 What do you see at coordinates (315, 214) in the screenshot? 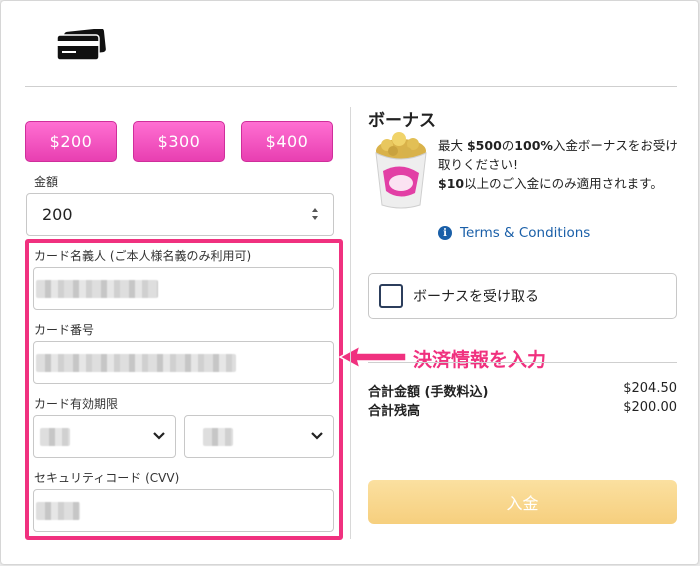
I see `stepper-icon` at bounding box center [315, 214].